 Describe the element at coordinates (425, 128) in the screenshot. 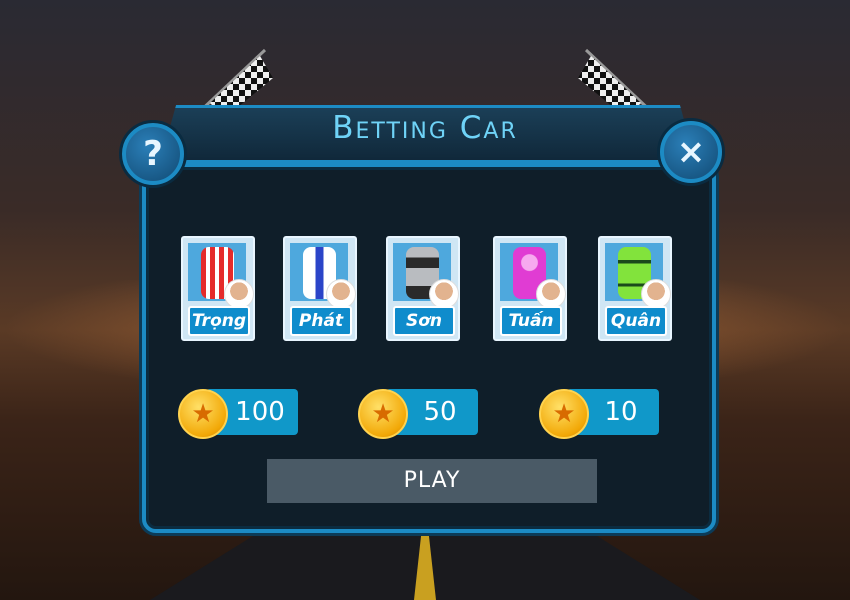

I see `dialog-title: Betting Car` at that location.